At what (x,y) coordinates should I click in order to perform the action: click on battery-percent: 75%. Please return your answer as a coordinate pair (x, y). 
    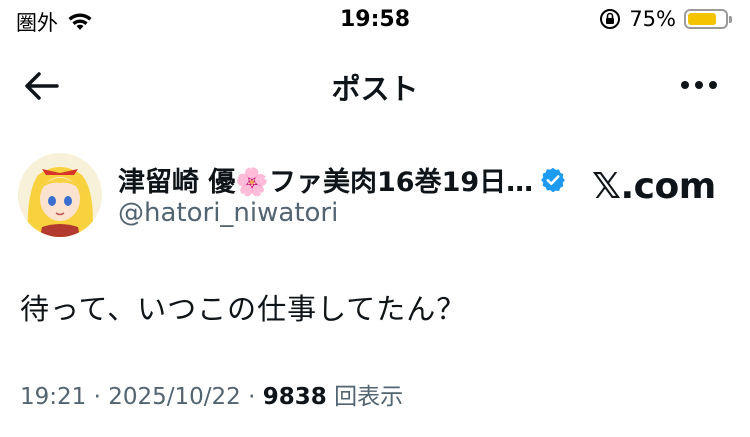
    Looking at the image, I should click on (652, 19).